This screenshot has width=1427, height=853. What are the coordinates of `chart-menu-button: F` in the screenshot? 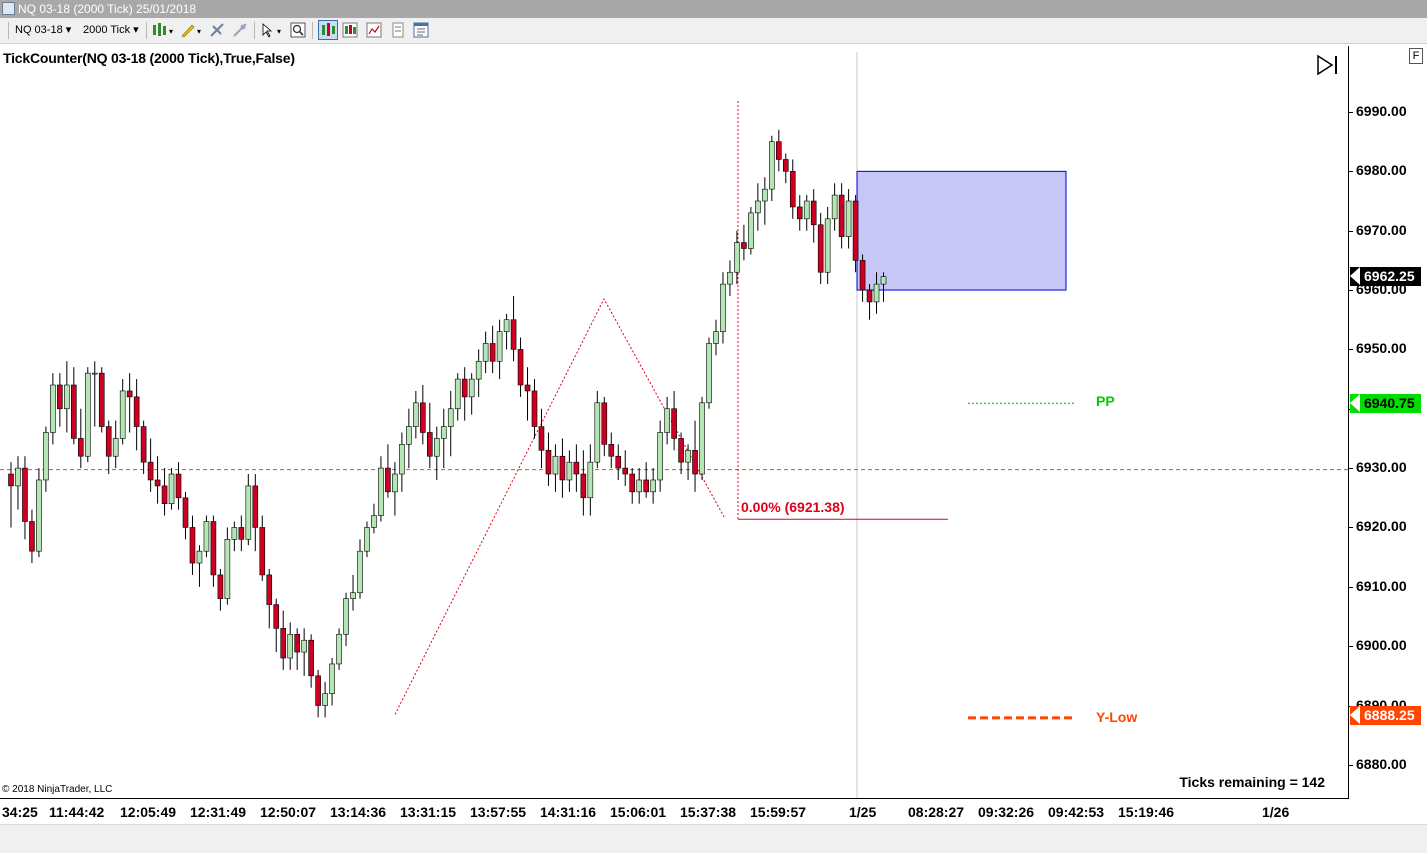 It's located at (1416, 56).